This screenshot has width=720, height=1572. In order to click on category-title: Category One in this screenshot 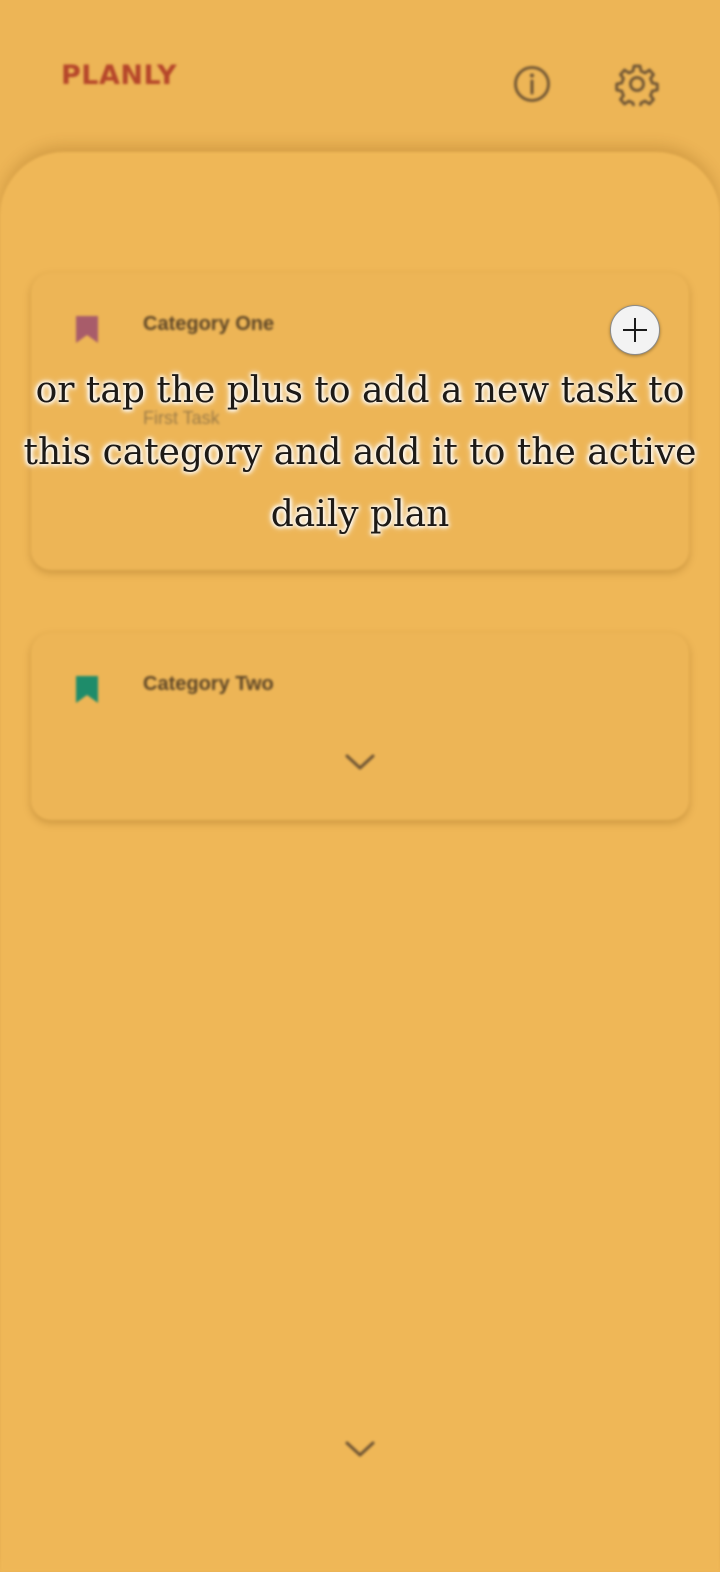, I will do `click(209, 324)`.